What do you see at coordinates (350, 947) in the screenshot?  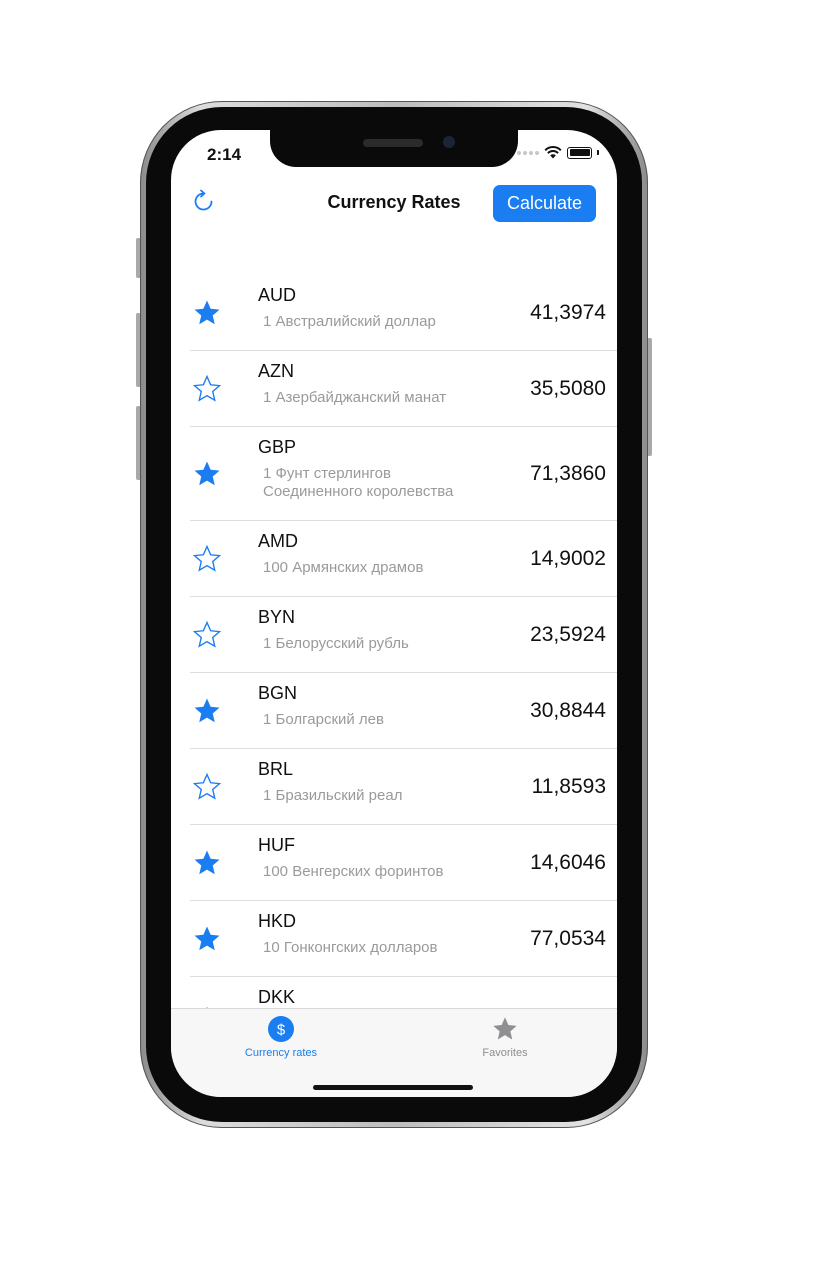 I see `currency-name: 10 Гонконгских долларов` at bounding box center [350, 947].